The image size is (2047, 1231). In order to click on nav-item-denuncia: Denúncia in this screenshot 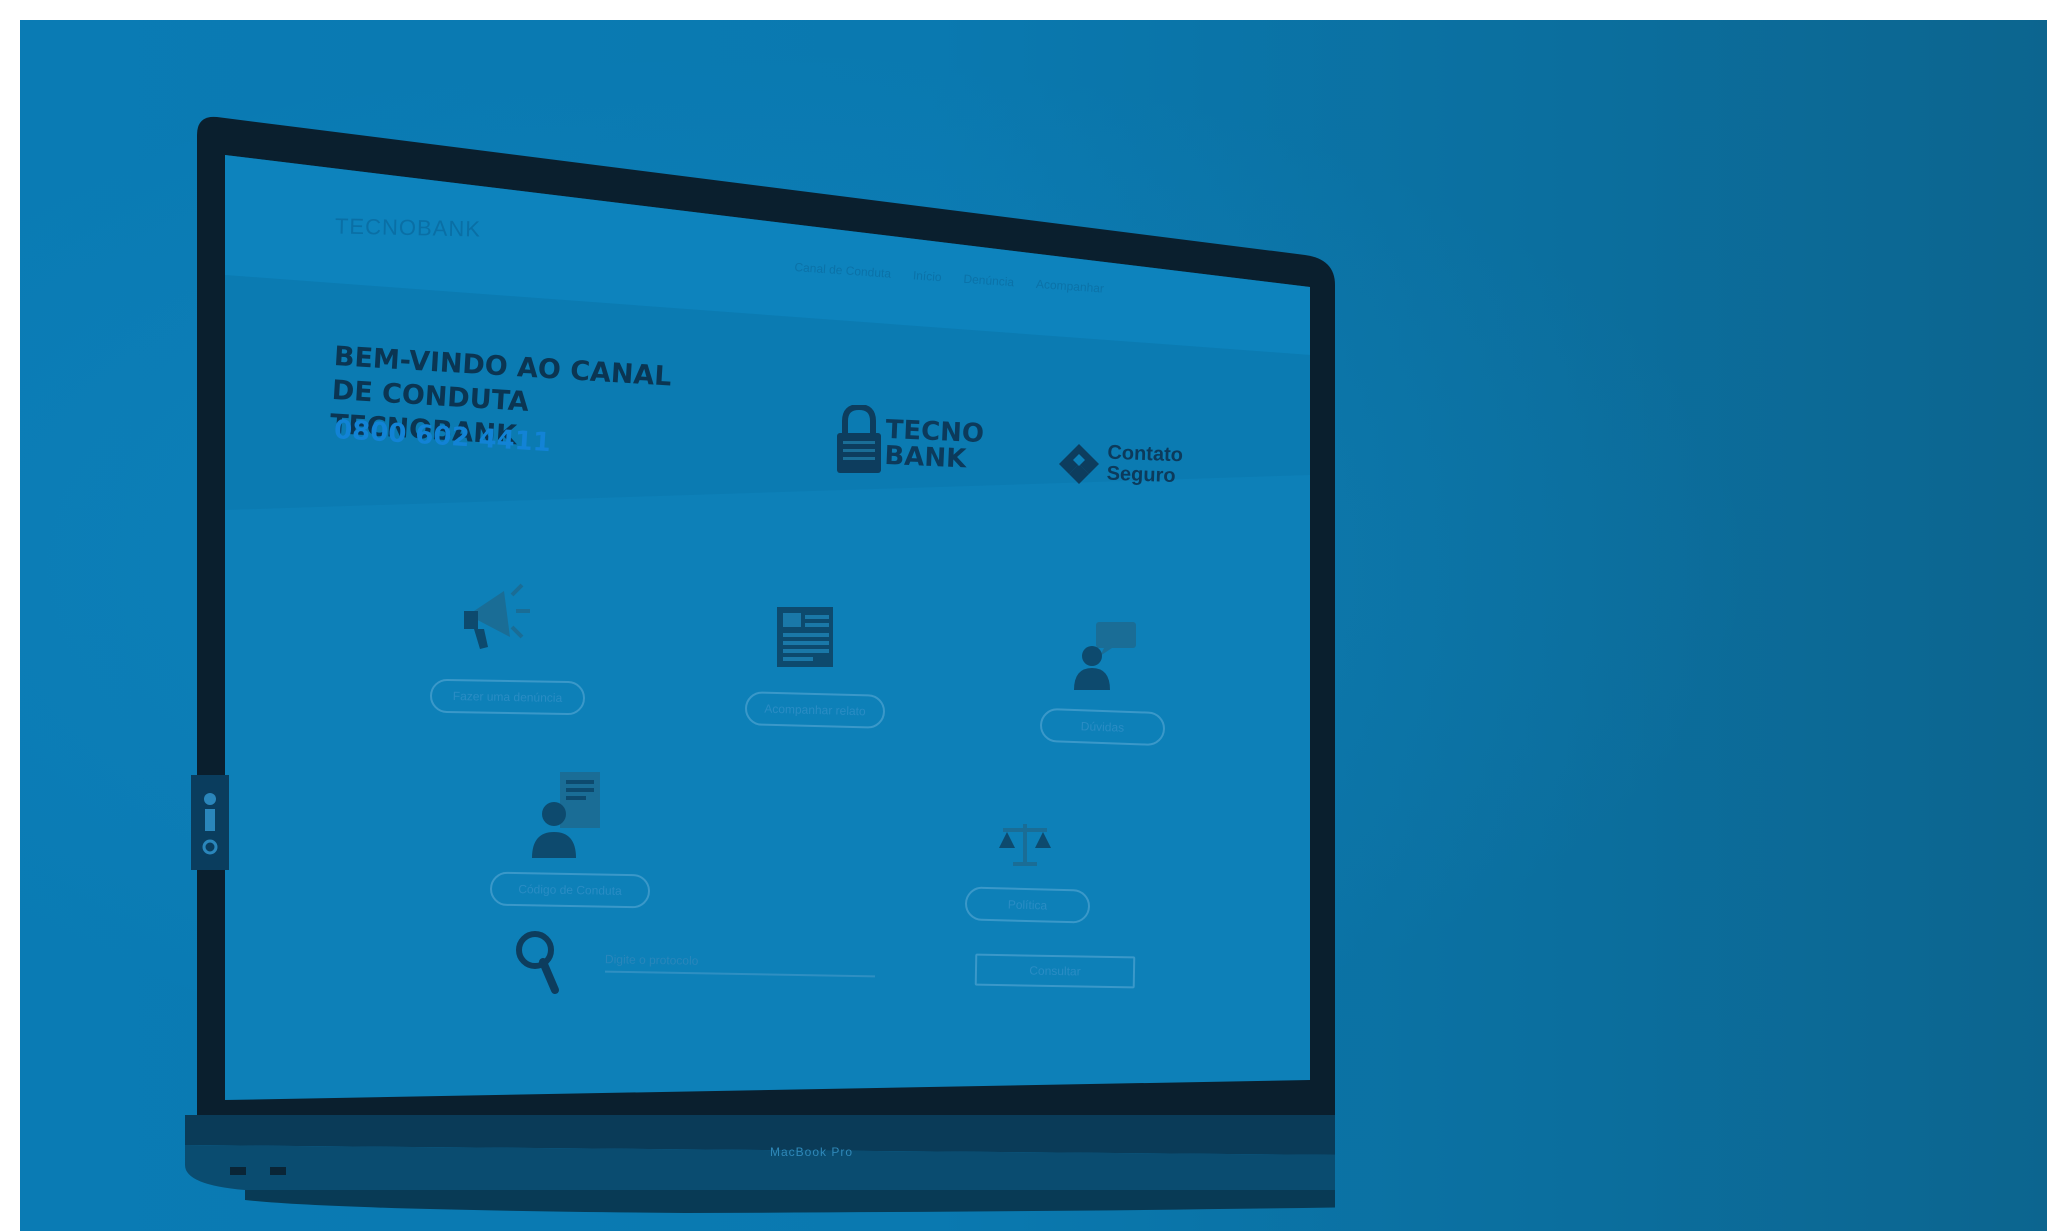, I will do `click(989, 281)`.